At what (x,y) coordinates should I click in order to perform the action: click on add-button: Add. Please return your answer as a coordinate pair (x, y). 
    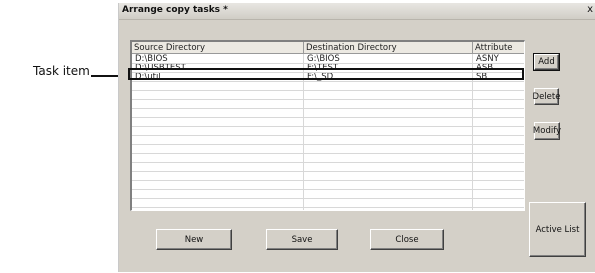
    Looking at the image, I should click on (546, 62).